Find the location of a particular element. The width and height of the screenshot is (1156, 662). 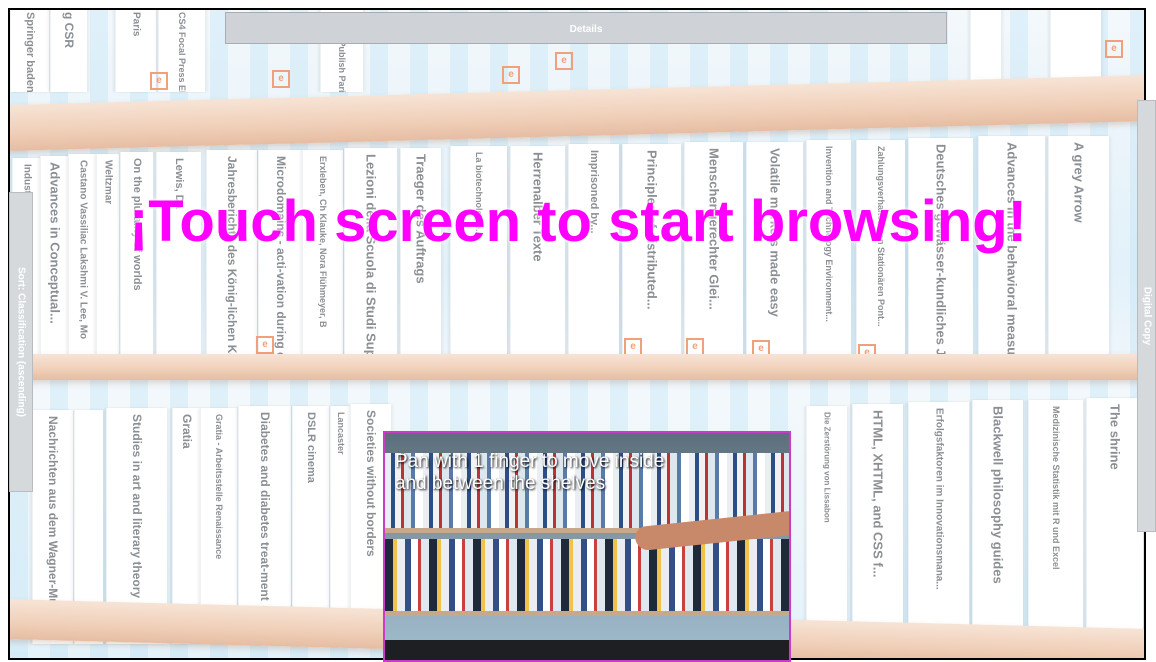

video-caption-line: Pan with 1 finger to move inside is located at coordinates (530, 461).